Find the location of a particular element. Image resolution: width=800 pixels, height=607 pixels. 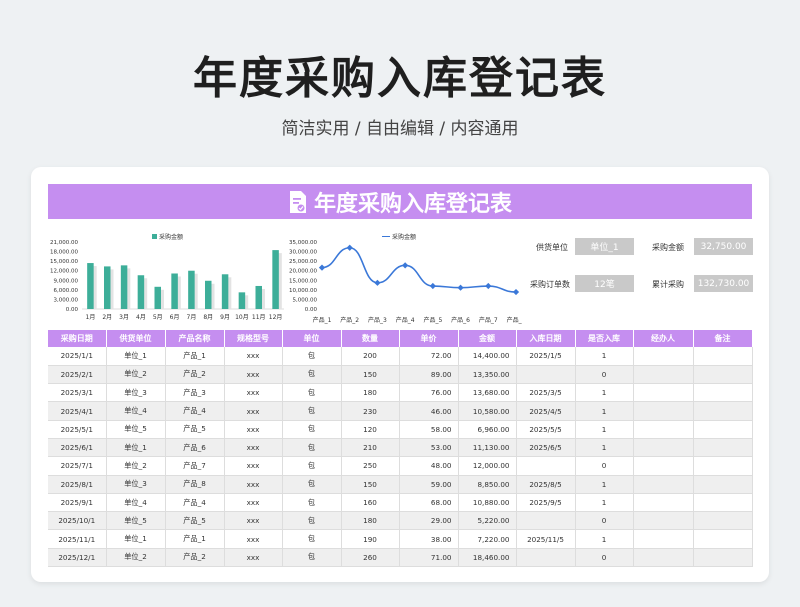

cell-in-date is located at coordinates (546, 521).